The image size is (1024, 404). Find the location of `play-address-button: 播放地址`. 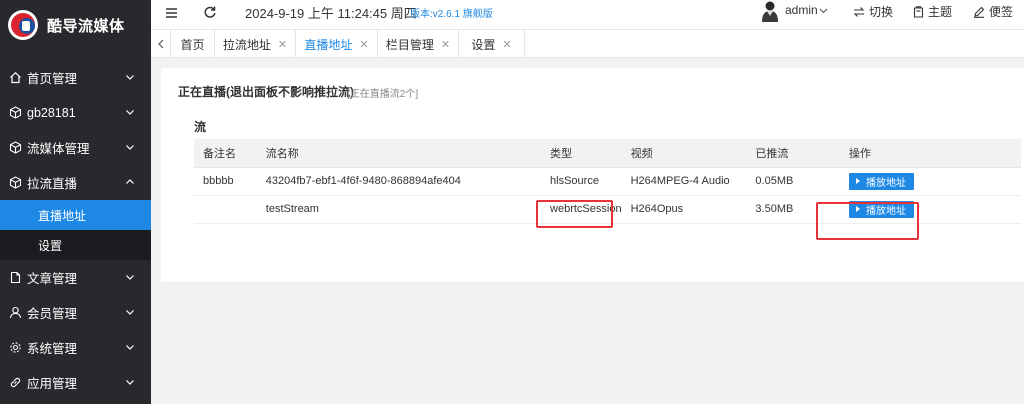

play-address-button: 播放地址 is located at coordinates (881, 181).